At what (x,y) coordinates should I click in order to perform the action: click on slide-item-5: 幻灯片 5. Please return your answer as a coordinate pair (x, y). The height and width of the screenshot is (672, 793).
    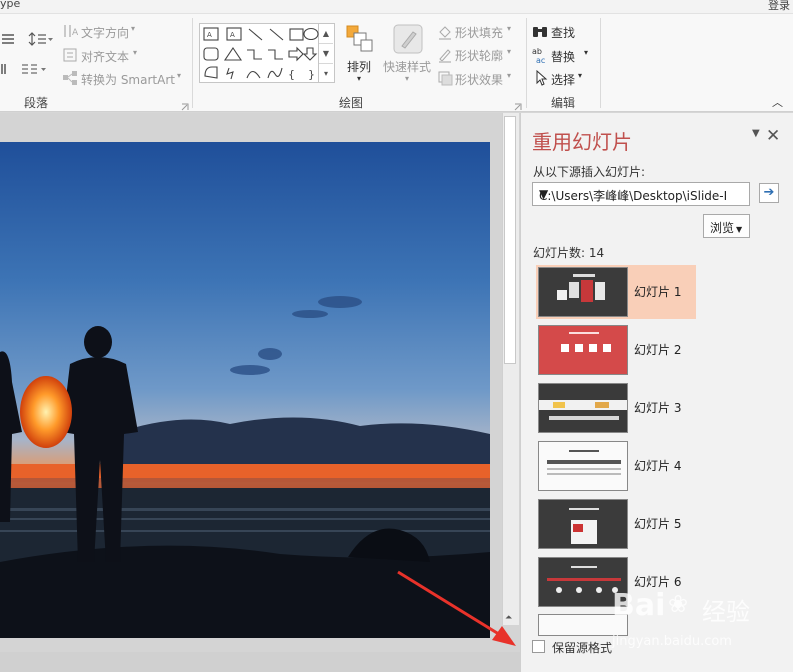
    Looking at the image, I should click on (616, 524).